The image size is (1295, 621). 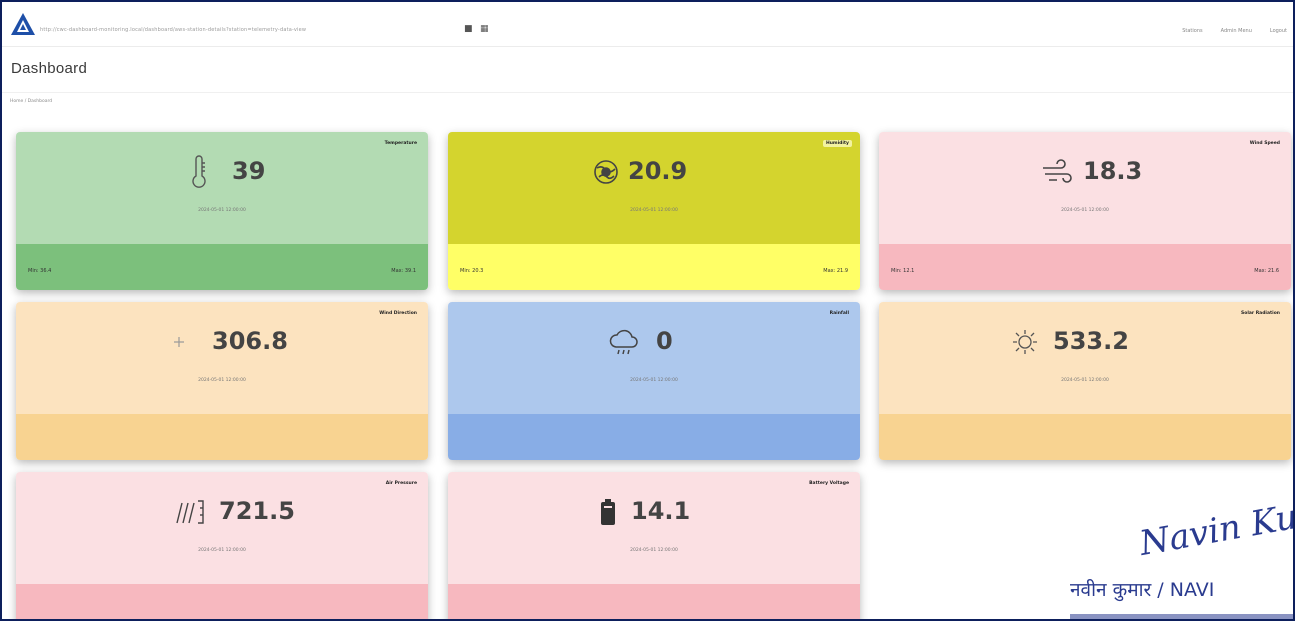 I want to click on stations-link: Stations, so click(x=1192, y=31).